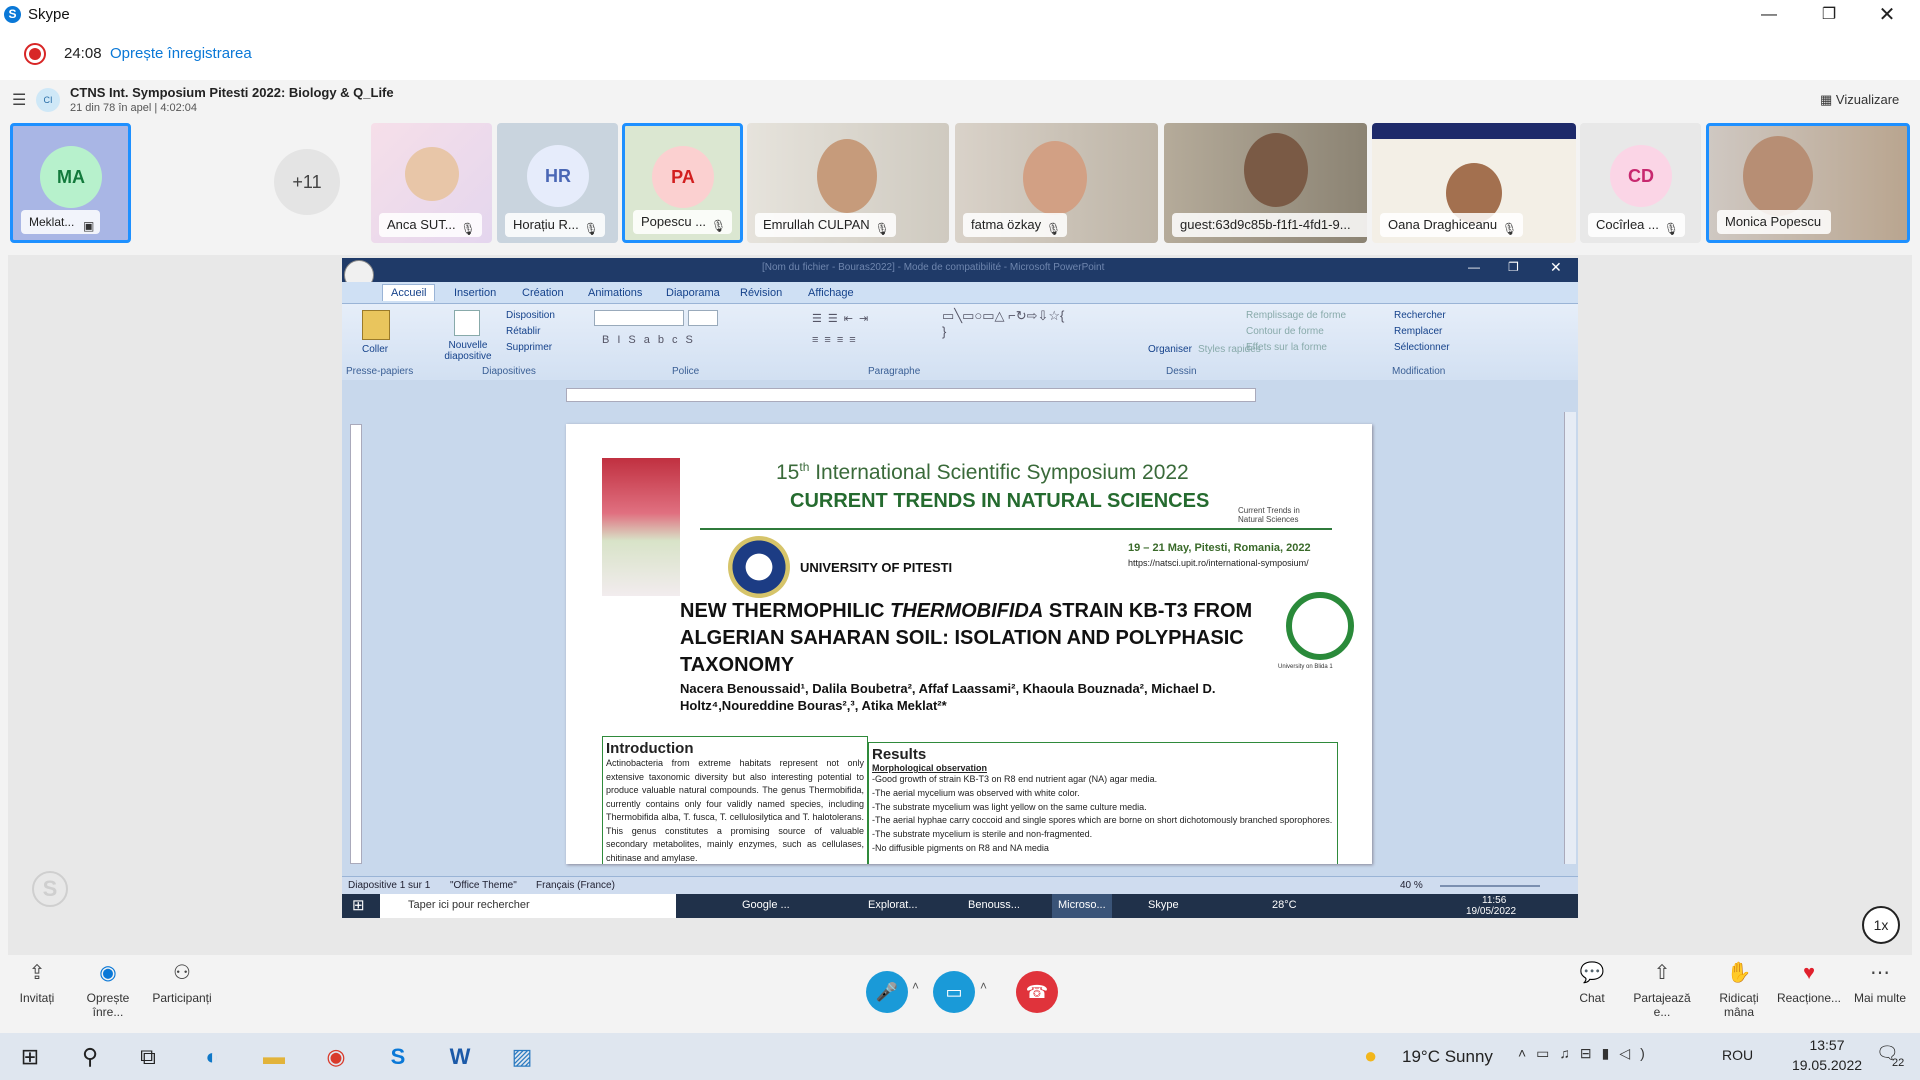 The width and height of the screenshot is (1920, 1080). Describe the element at coordinates (523, 331) in the screenshot. I see `reset-button: Rétablir` at that location.